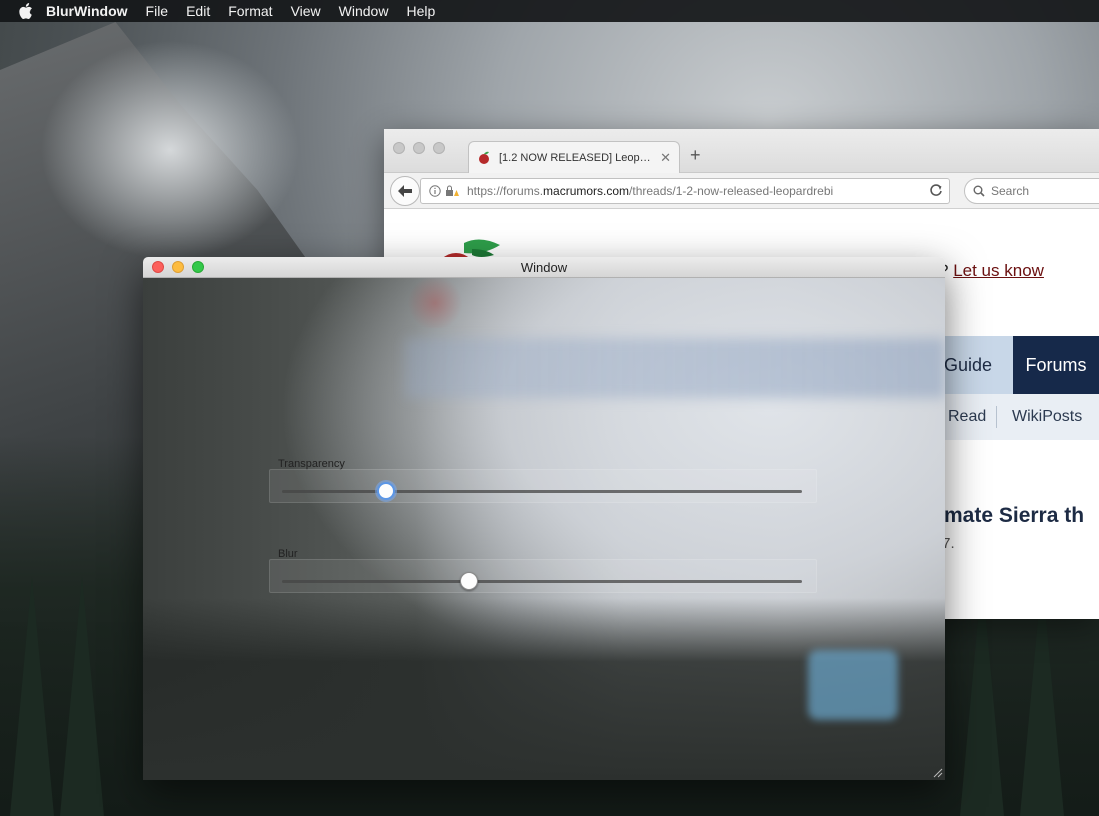 This screenshot has width=1099, height=816. I want to click on desktop-cloud, so click(170, 150).